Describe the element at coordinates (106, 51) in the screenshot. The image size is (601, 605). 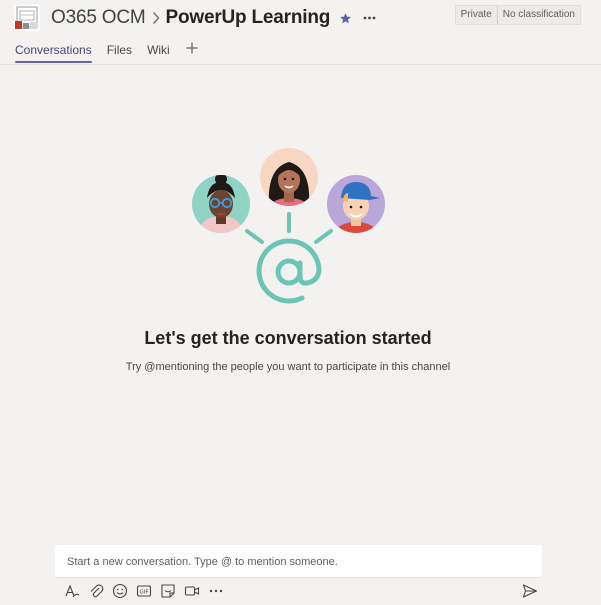
I see `channel-tabs: Conversations Files Wiki` at that location.